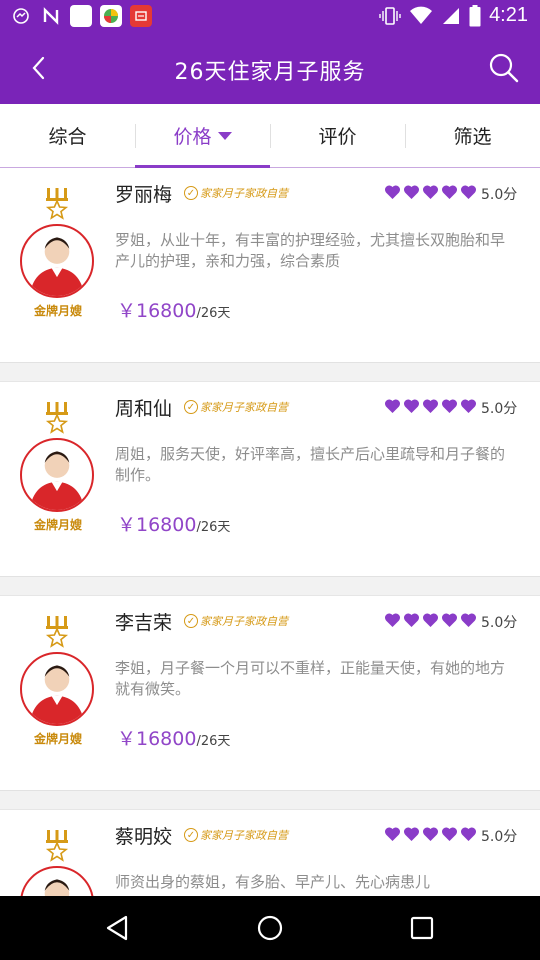  What do you see at coordinates (144, 409) in the screenshot?
I see `nurse-name: 周和仙` at bounding box center [144, 409].